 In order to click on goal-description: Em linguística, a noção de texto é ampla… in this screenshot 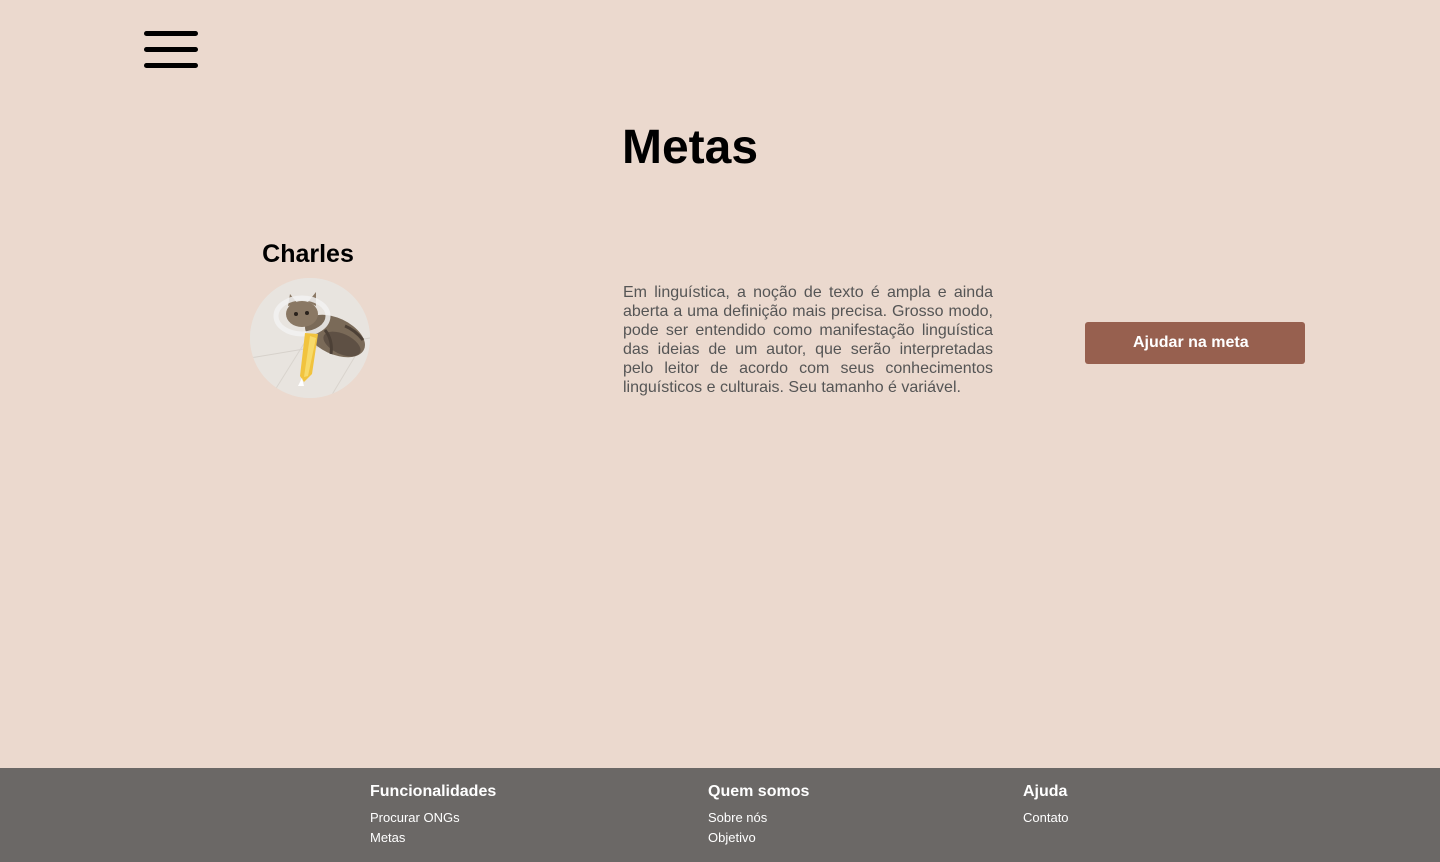, I will do `click(808, 340)`.